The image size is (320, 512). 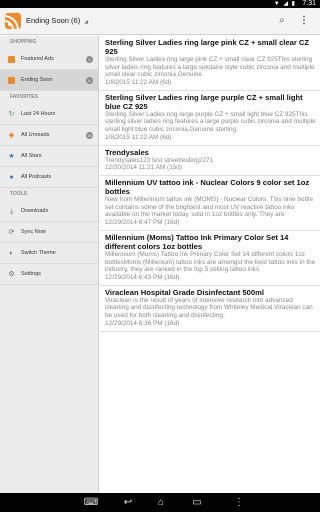 I want to click on sidebar-item-label: All Podcasts, so click(x=36, y=177).